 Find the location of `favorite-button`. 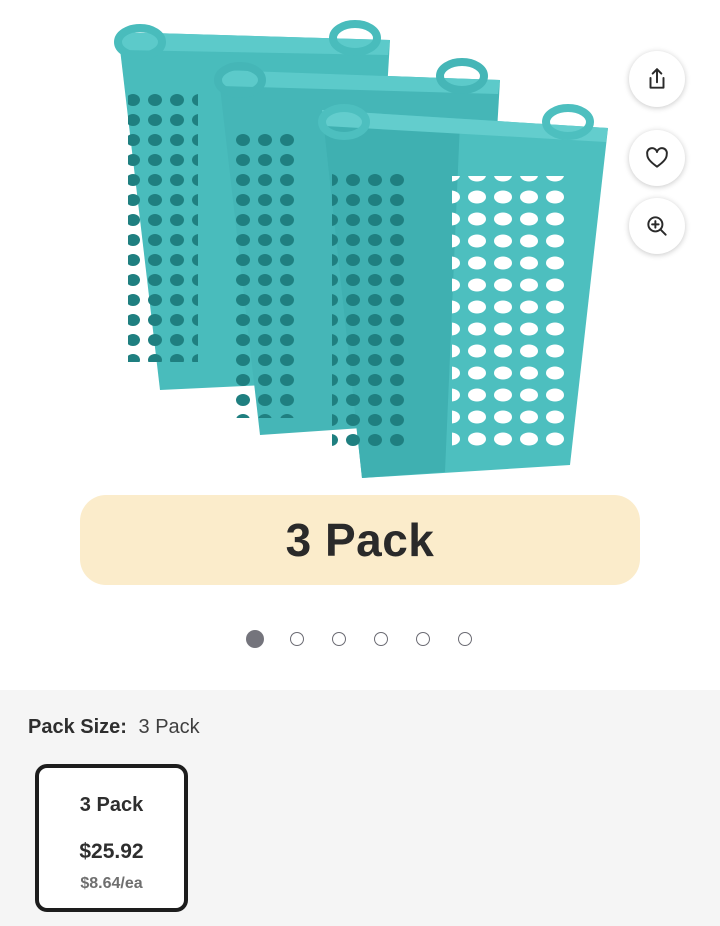

favorite-button is located at coordinates (657, 158).